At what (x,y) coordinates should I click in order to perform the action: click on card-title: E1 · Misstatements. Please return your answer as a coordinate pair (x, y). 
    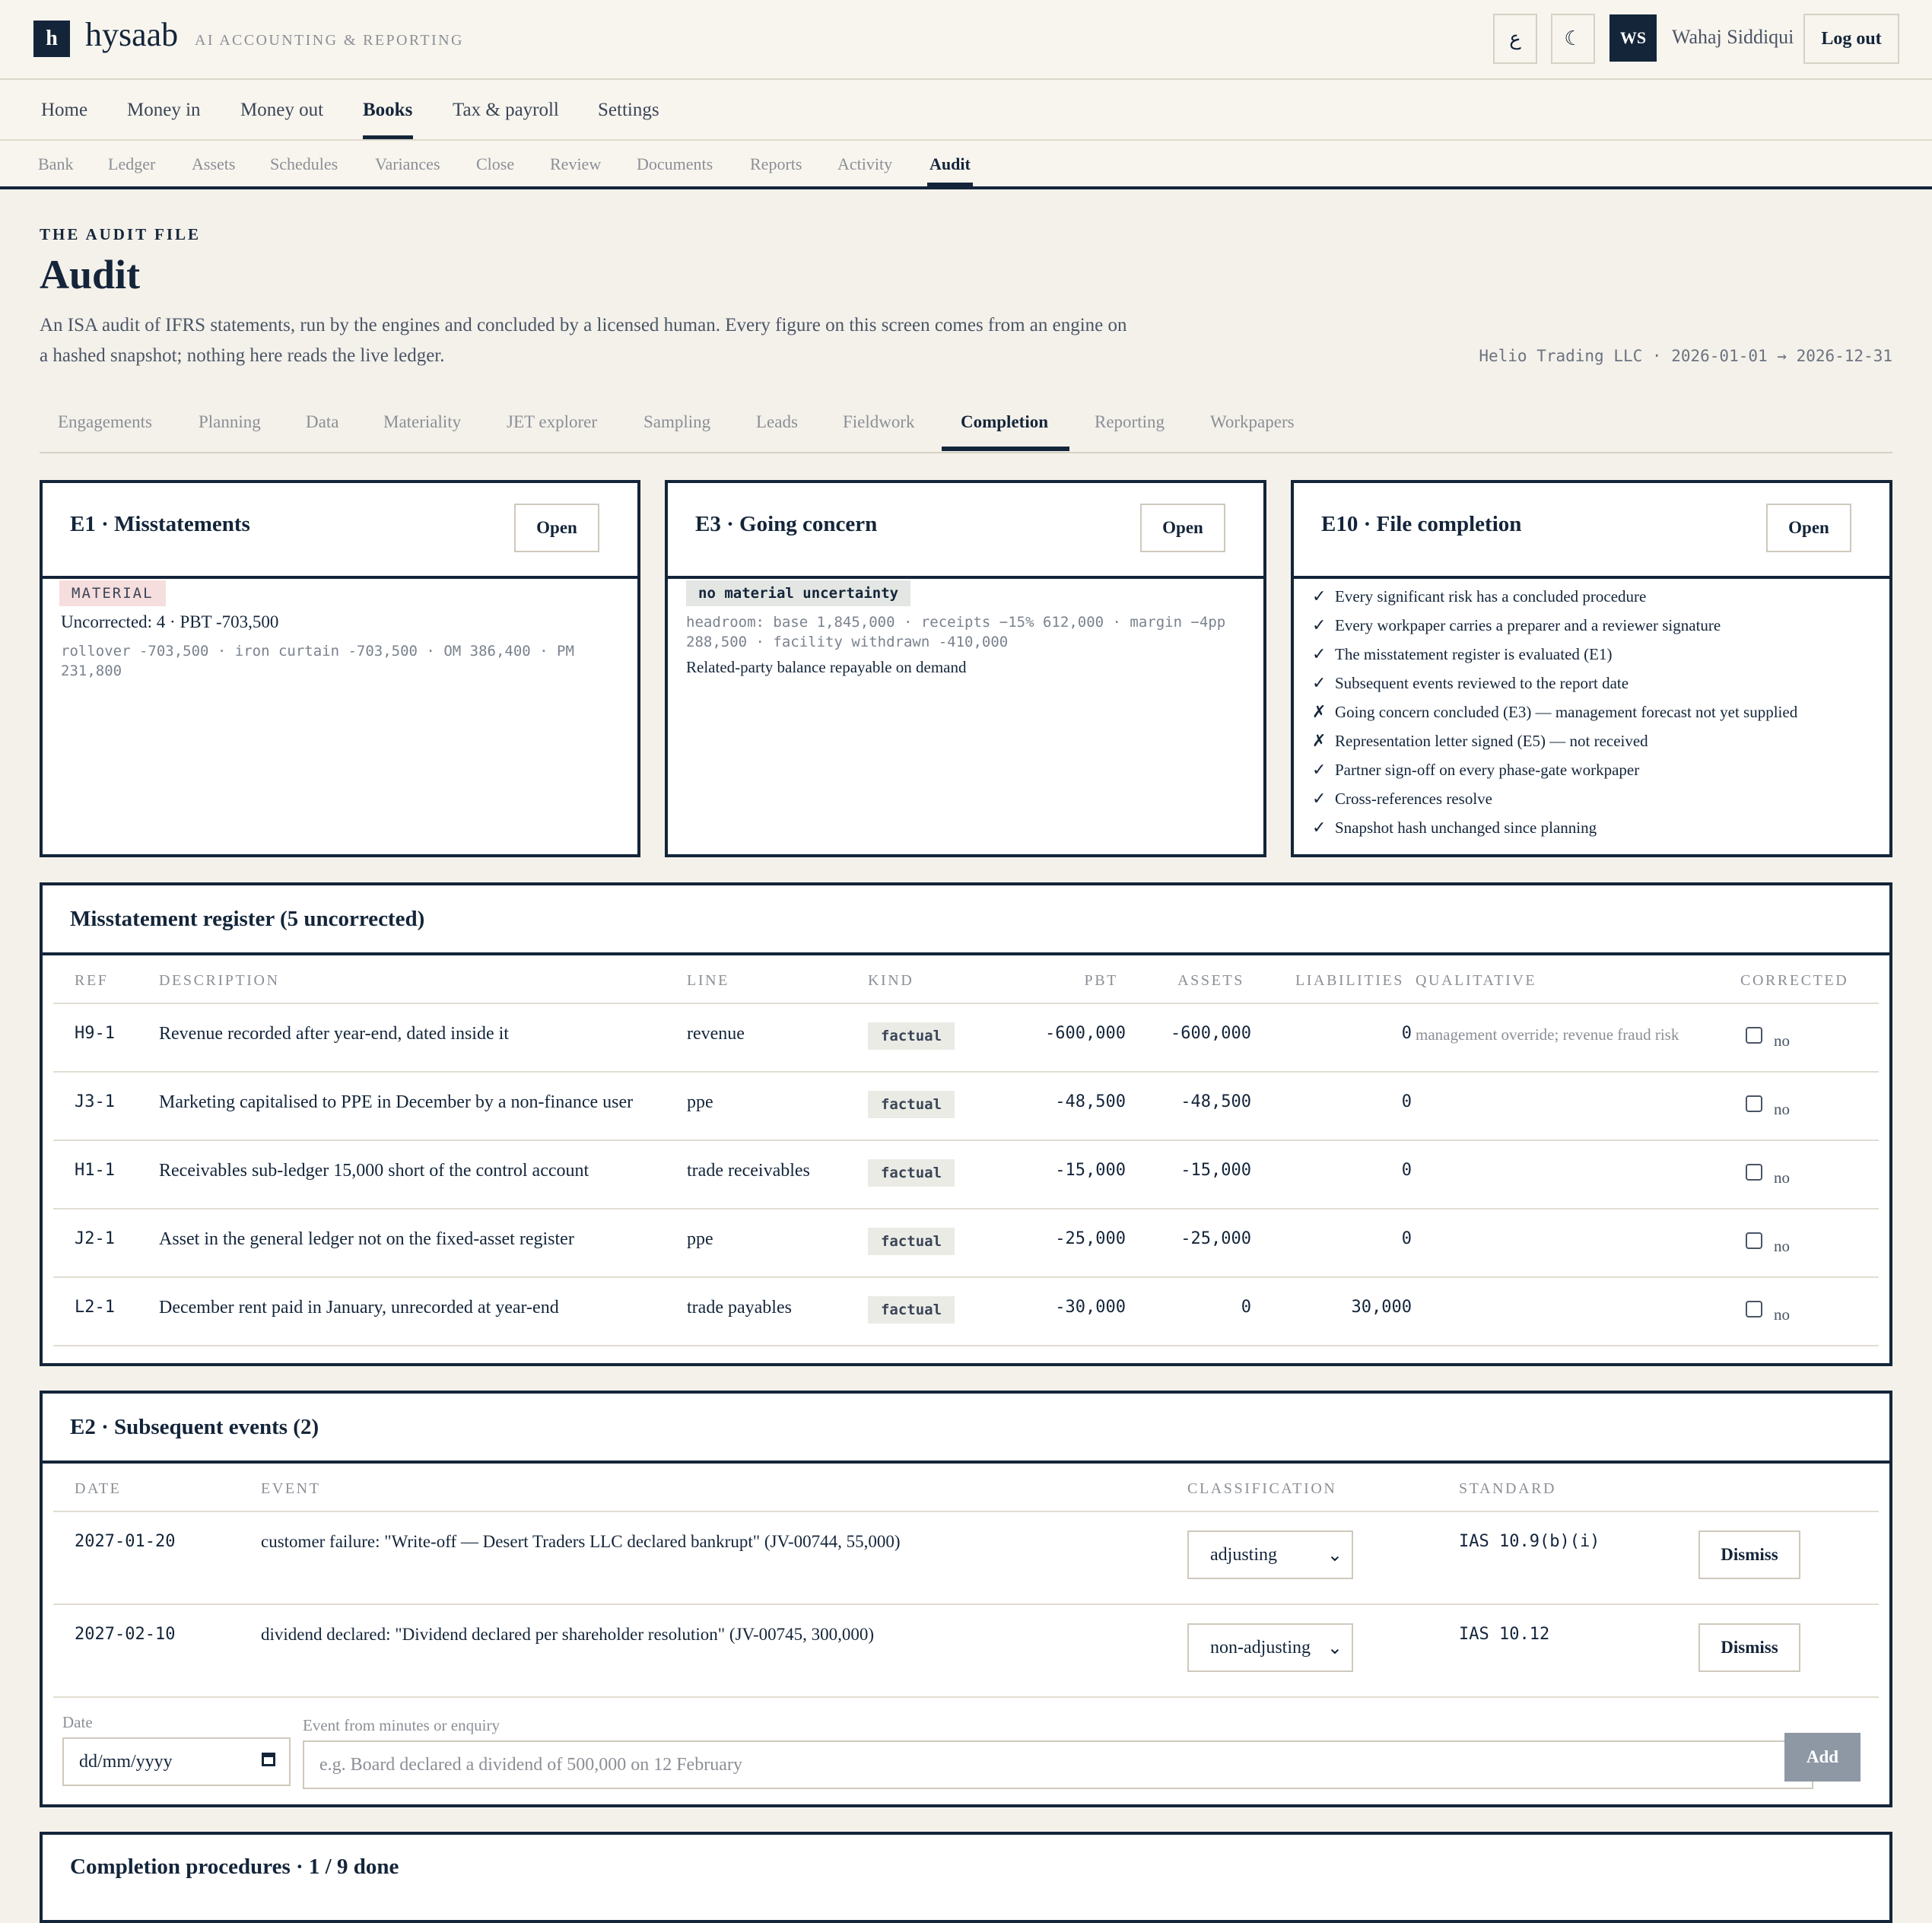
    Looking at the image, I should click on (160, 524).